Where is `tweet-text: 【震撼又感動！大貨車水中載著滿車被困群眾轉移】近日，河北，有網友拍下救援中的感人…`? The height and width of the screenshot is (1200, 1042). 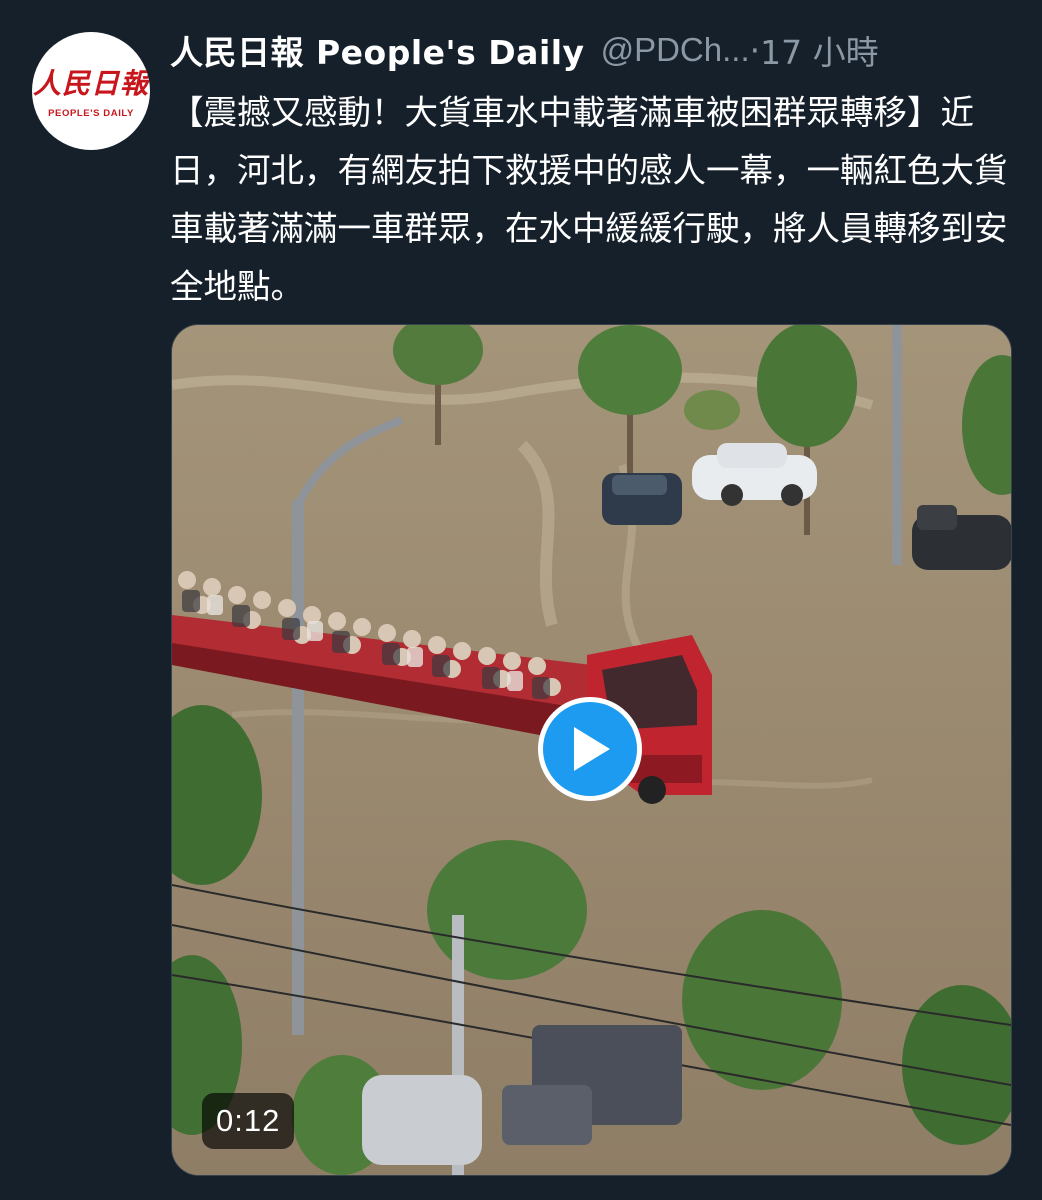
tweet-text: 【震撼又感動！大貨車水中載著滿車被困群眾轉移】近日，河北，有網友拍下救援中的感人… is located at coordinates (589, 199).